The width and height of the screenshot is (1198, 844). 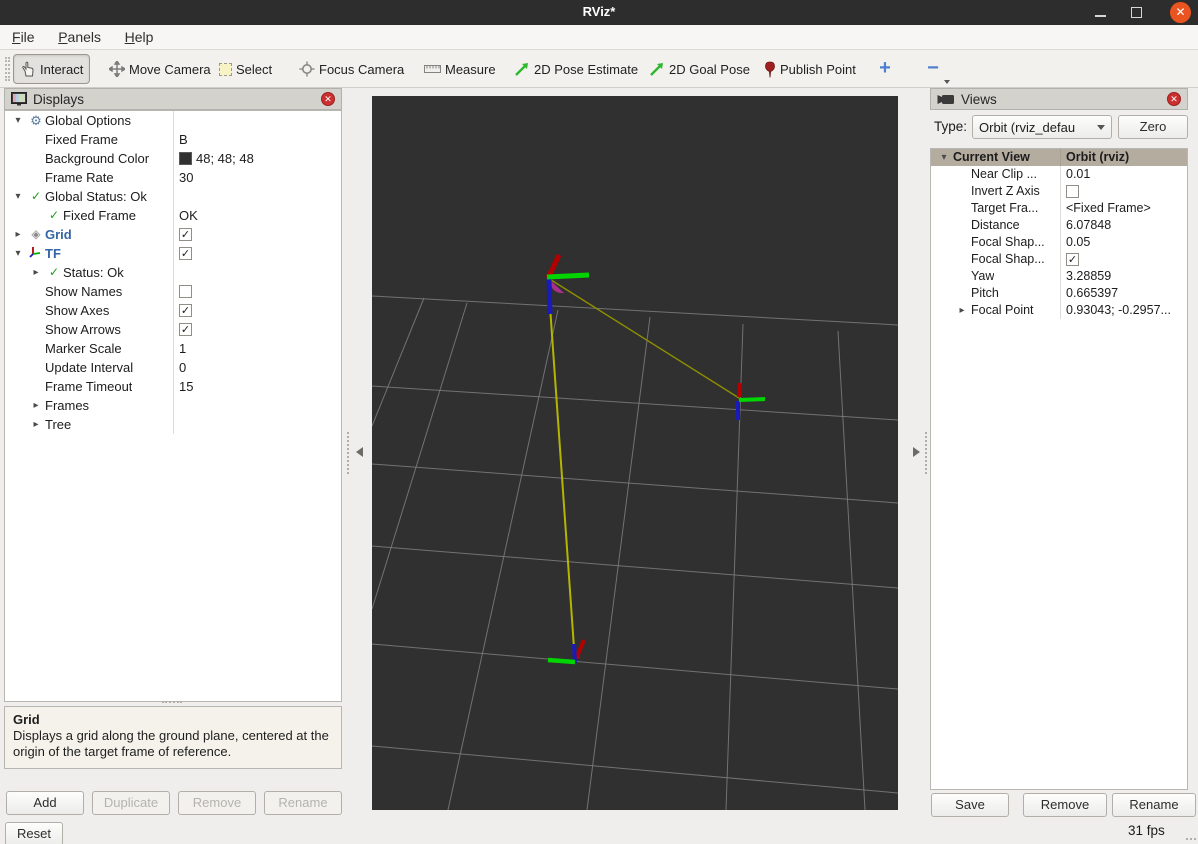 I want to click on maximize-button, so click(x=1136, y=12).